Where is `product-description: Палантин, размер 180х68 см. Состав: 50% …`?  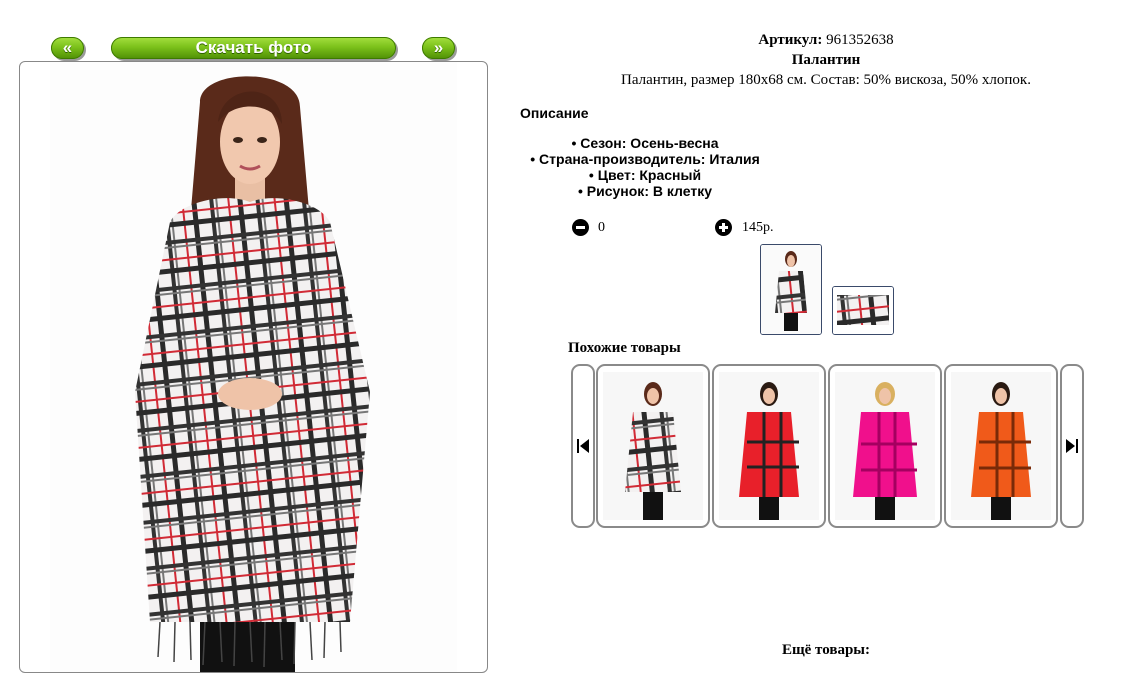 product-description: Палантин, размер 180х68 см. Состав: 50% … is located at coordinates (826, 80).